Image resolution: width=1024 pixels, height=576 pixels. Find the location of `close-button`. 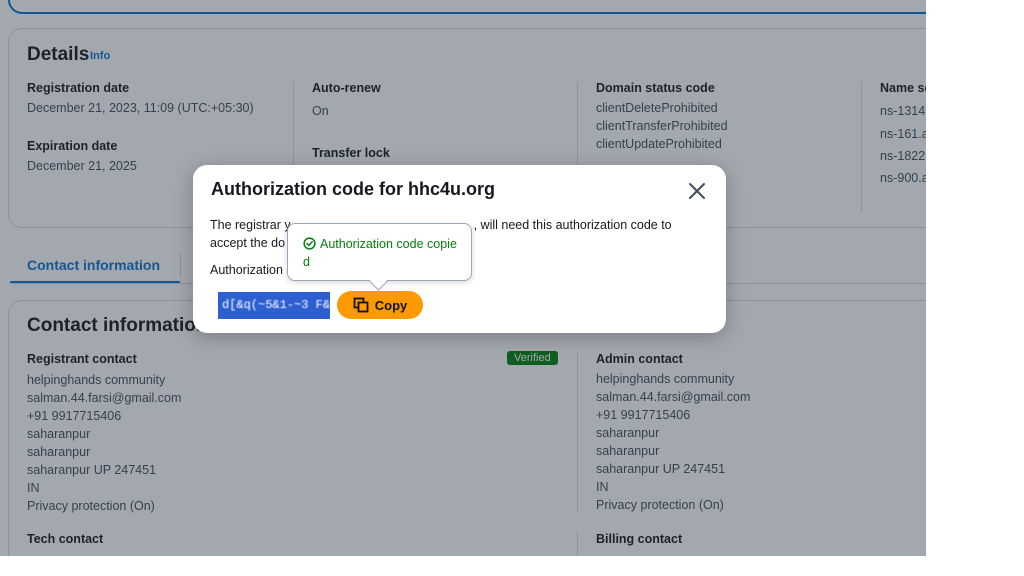

close-button is located at coordinates (697, 191).